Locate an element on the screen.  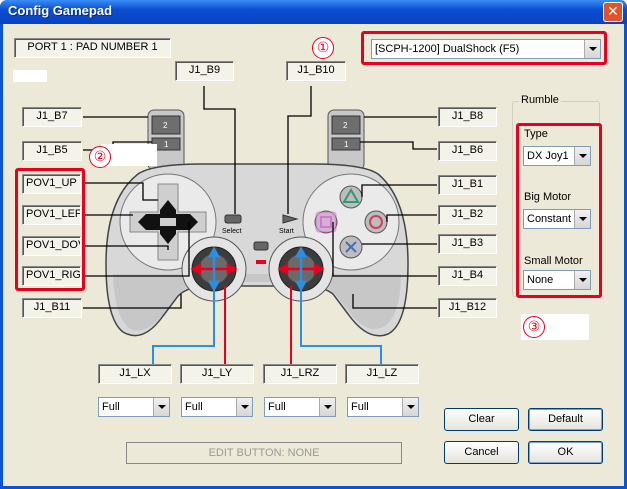
axis-lx: J1_LX is located at coordinates (135, 374).